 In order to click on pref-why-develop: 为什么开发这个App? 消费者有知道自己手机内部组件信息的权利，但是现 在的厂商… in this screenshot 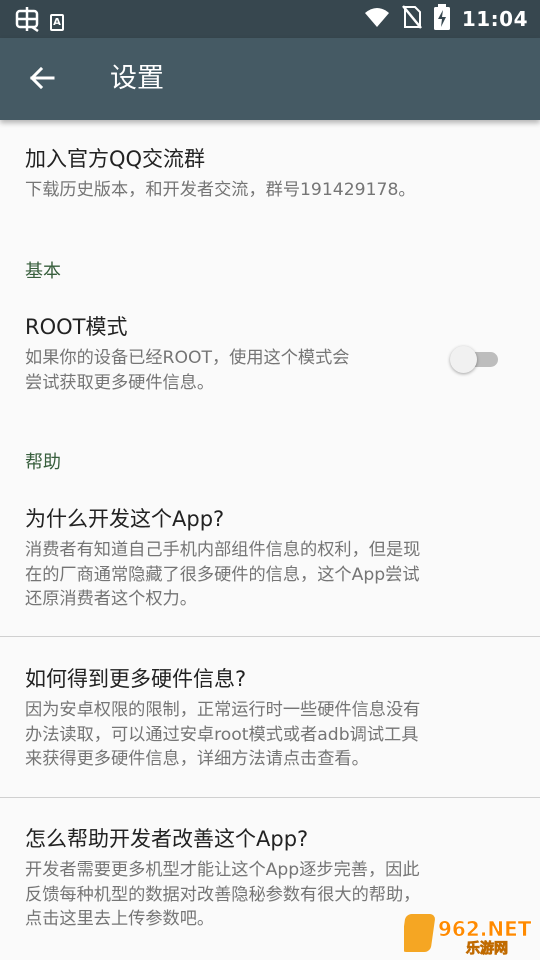, I will do `click(270, 558)`.